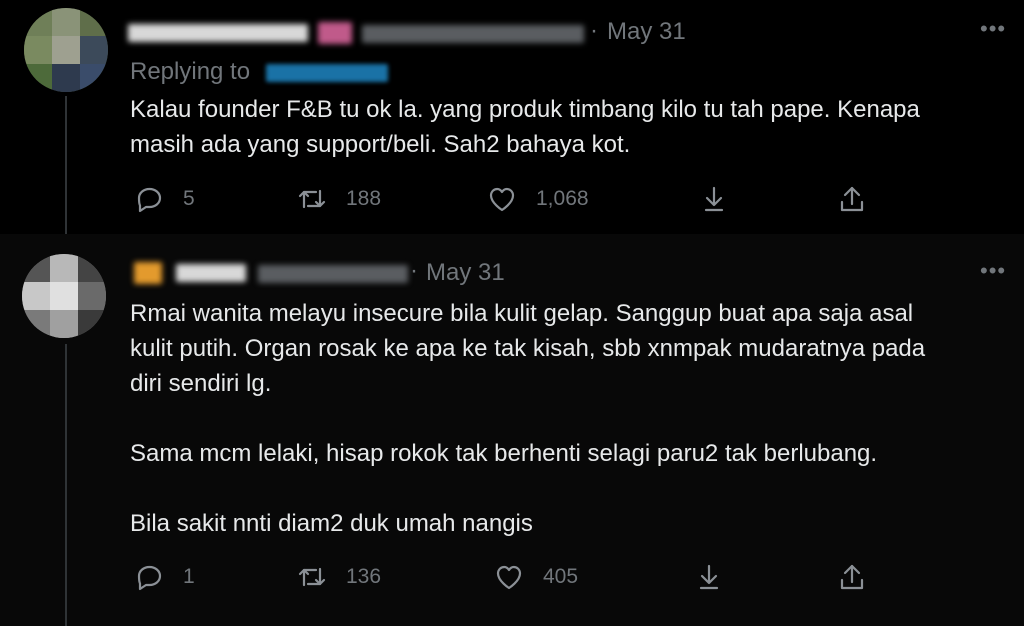  I want to click on retweet-button: 188, so click(338, 199).